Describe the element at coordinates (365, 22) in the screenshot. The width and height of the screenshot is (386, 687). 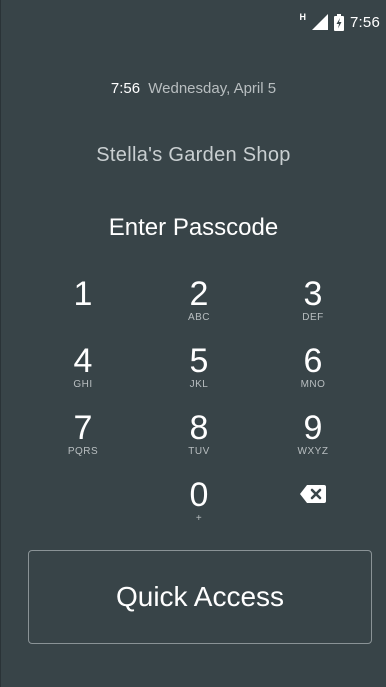
I see `status-time: 7:56` at that location.